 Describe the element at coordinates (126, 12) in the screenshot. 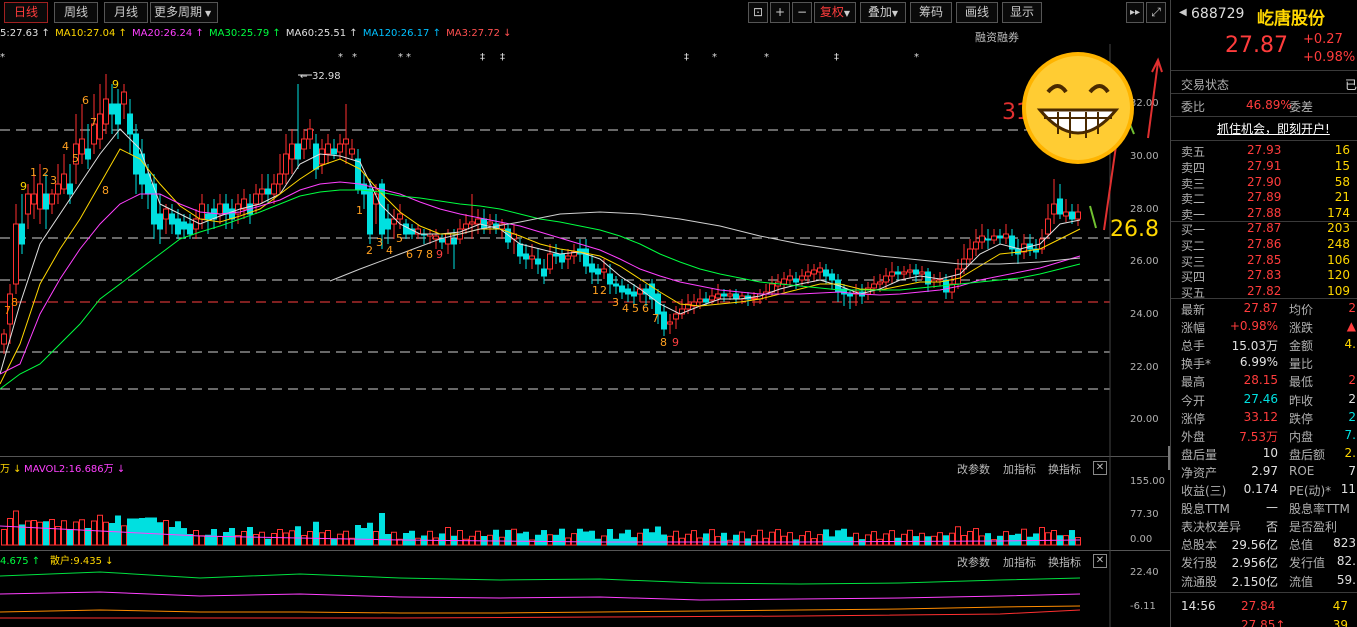

I see `period-tab-monthly: 月线` at that location.